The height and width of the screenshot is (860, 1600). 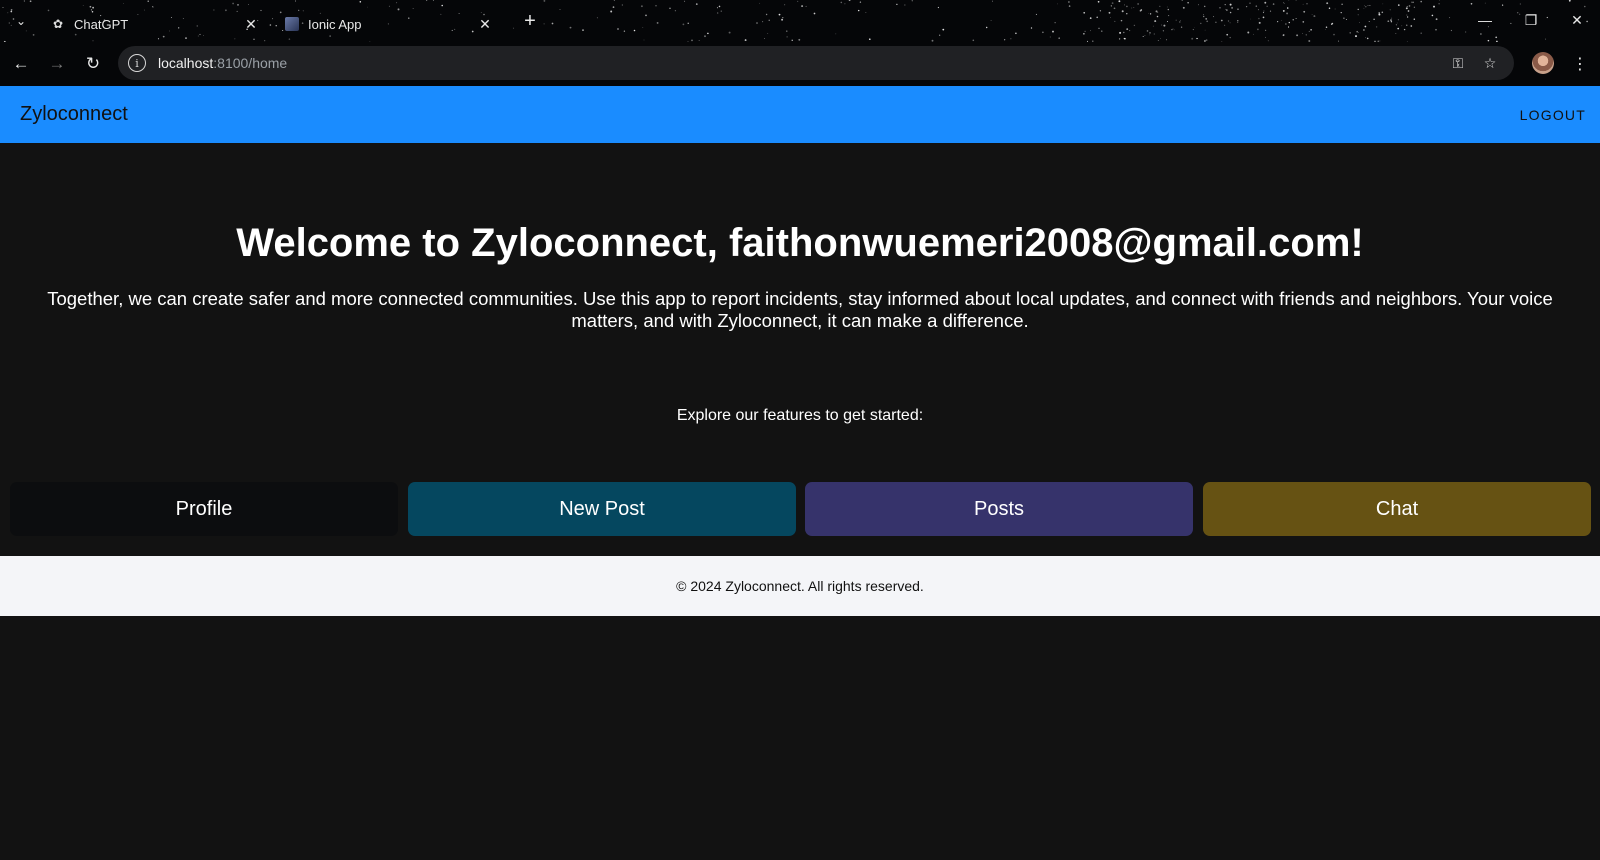 I want to click on url-host: localhost, so click(x=186, y=63).